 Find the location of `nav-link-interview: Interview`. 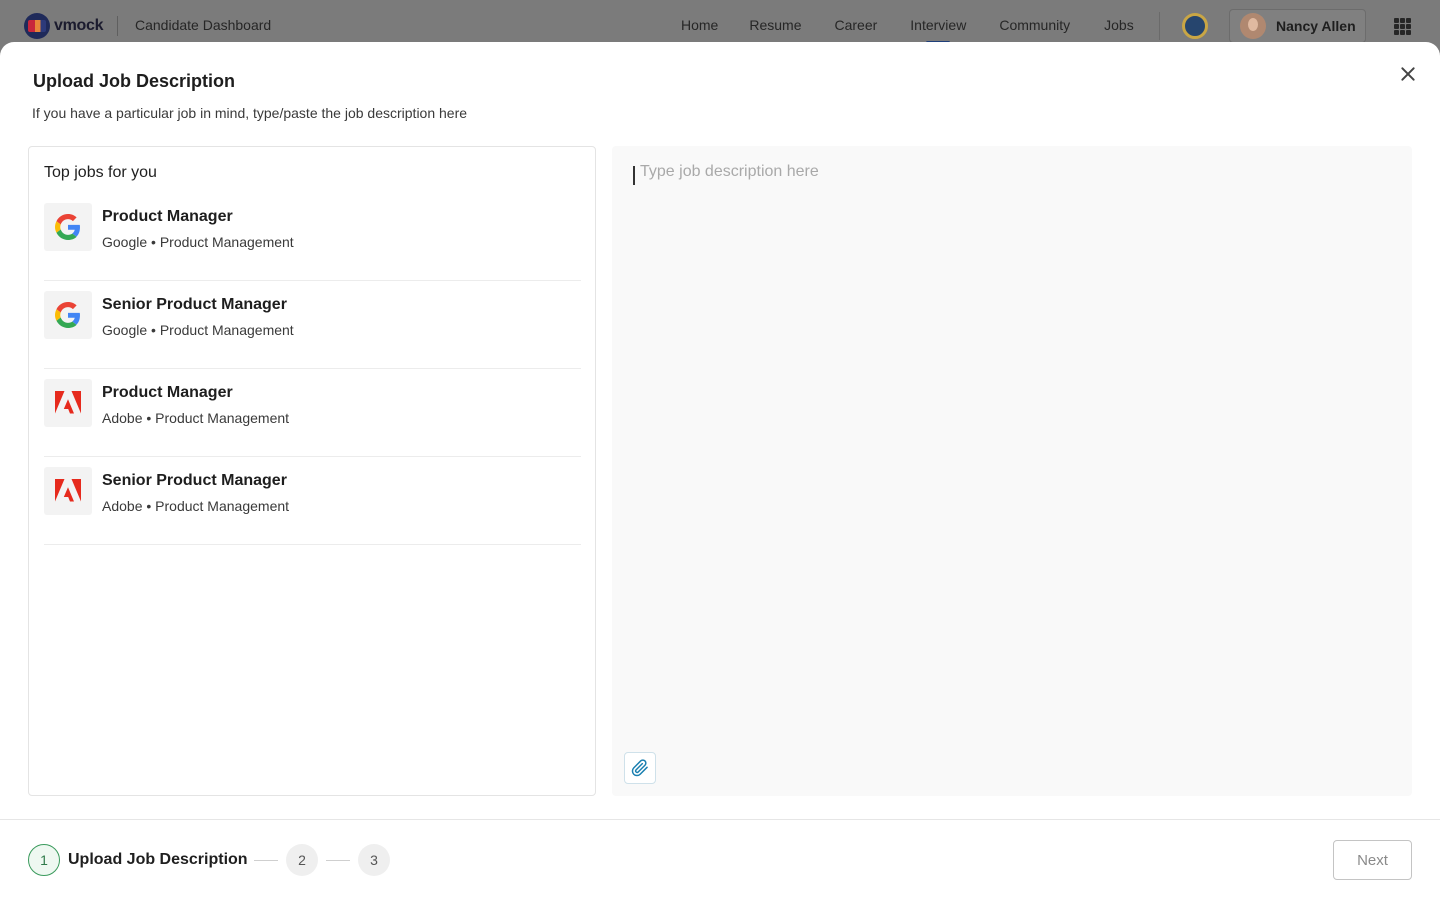

nav-link-interview: Interview is located at coordinates (938, 30).